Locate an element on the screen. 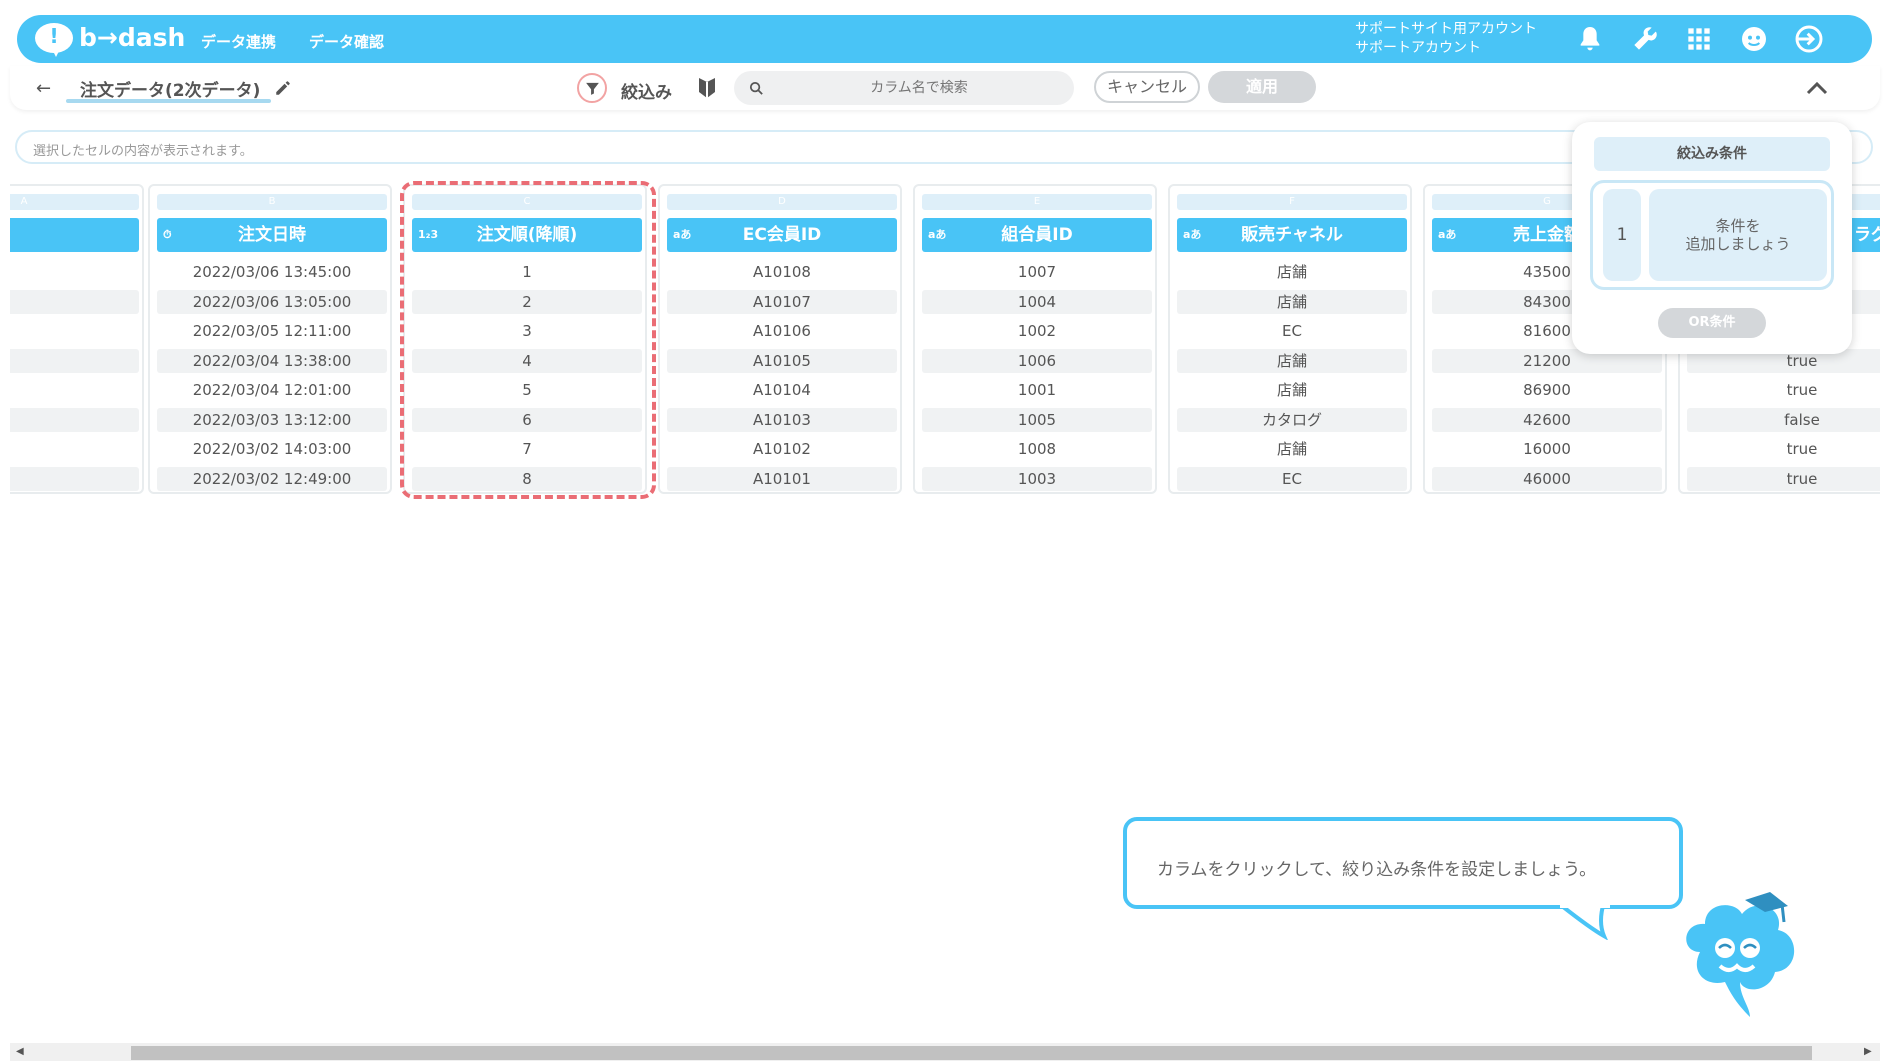  column-header: 文ID is located at coordinates (74, 235).